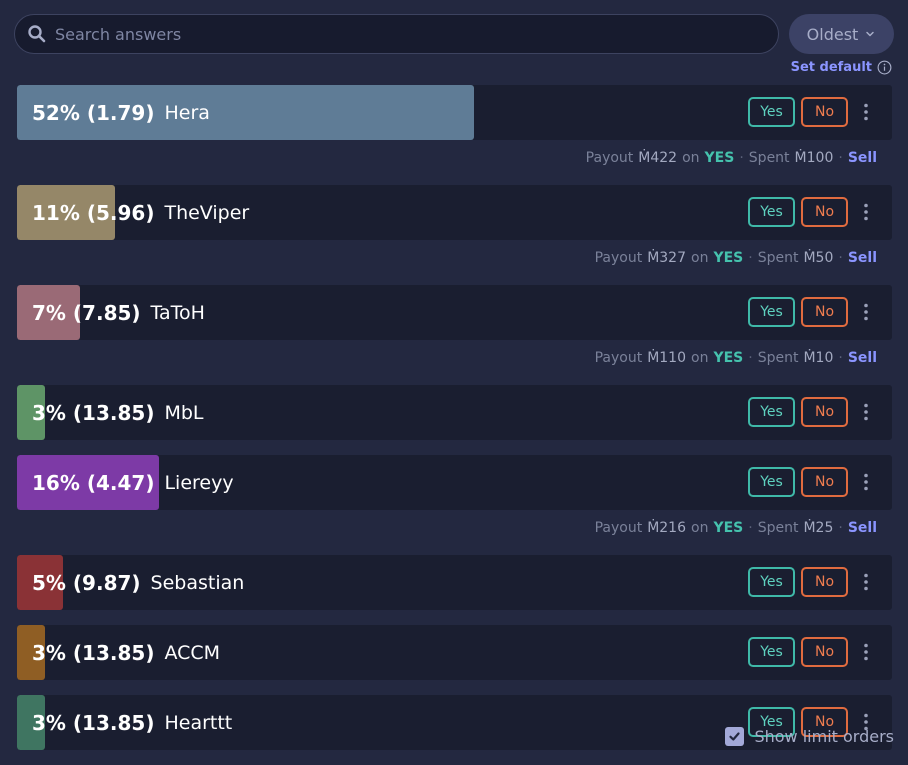  What do you see at coordinates (666, 527) in the screenshot?
I see `payout-amount: Ṁ216` at bounding box center [666, 527].